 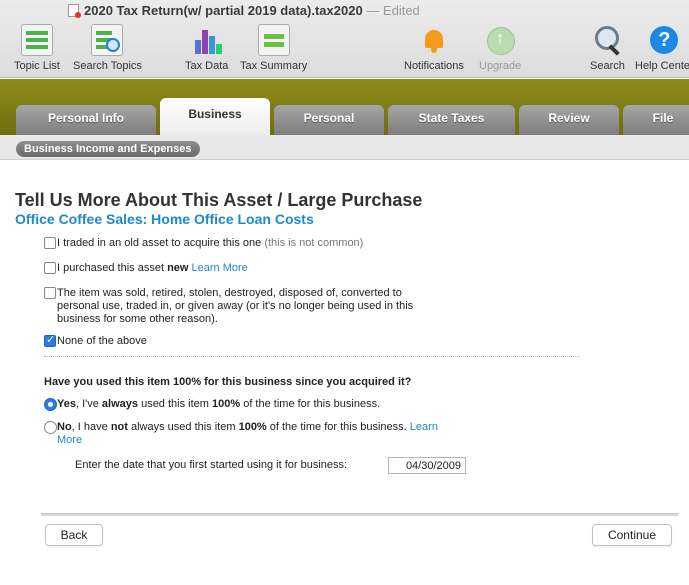 What do you see at coordinates (252, 427) in the screenshot?
I see `no-bold-2: 100%` at bounding box center [252, 427].